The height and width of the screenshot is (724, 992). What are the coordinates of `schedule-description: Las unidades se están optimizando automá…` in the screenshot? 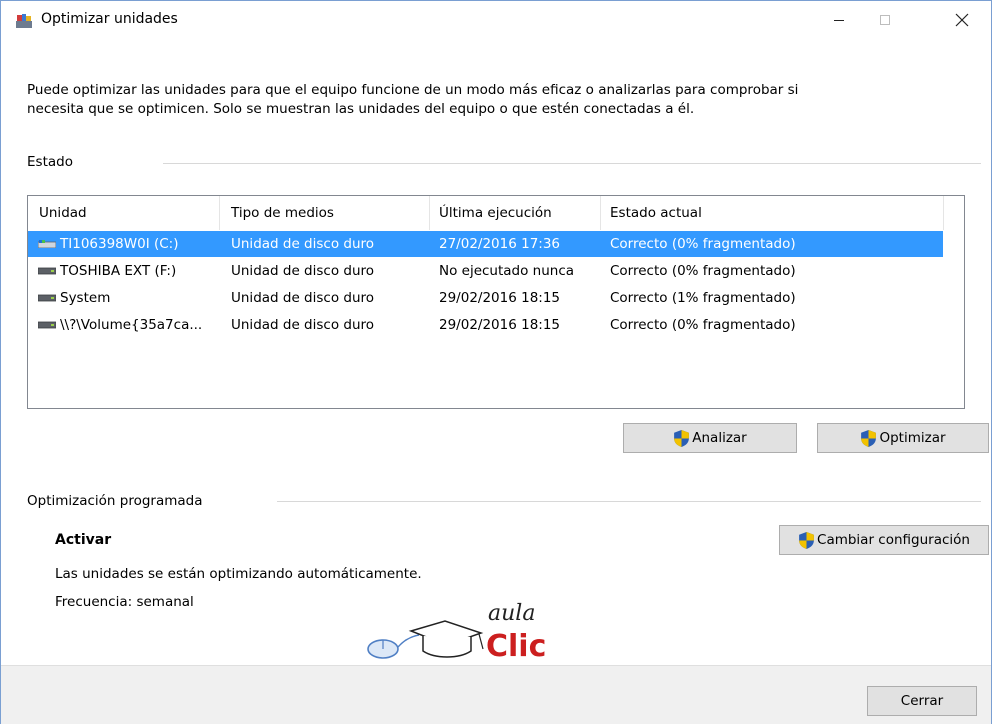 It's located at (238, 574).